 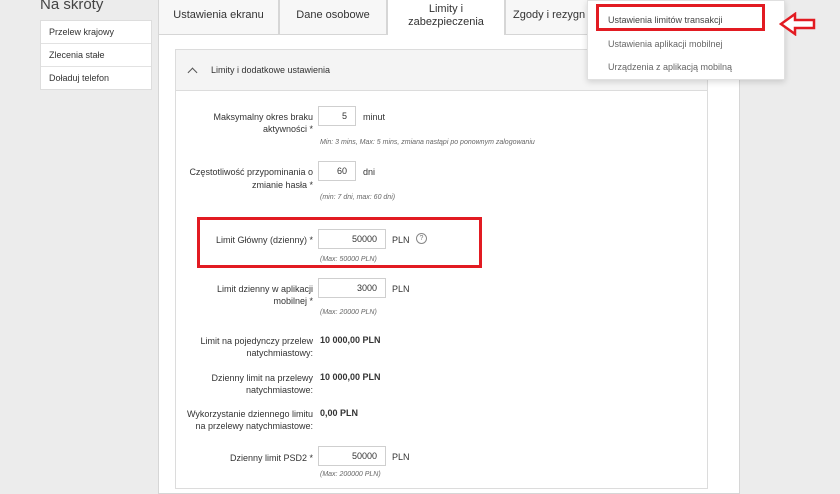 I want to click on inactivity-label: Maksymalny okres braku aktywności *, so click(x=263, y=123).